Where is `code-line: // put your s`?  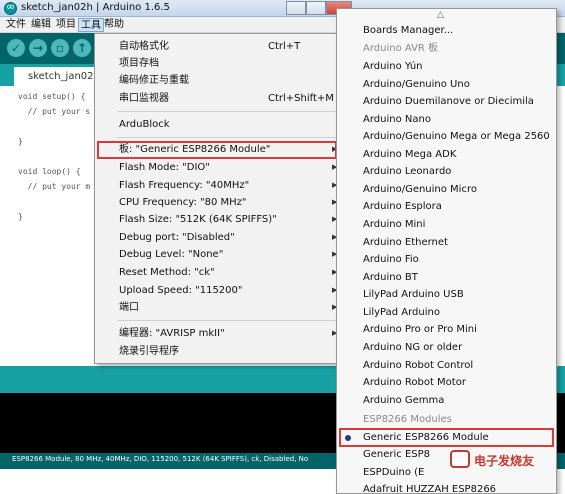 code-line: // put your s is located at coordinates (54, 111).